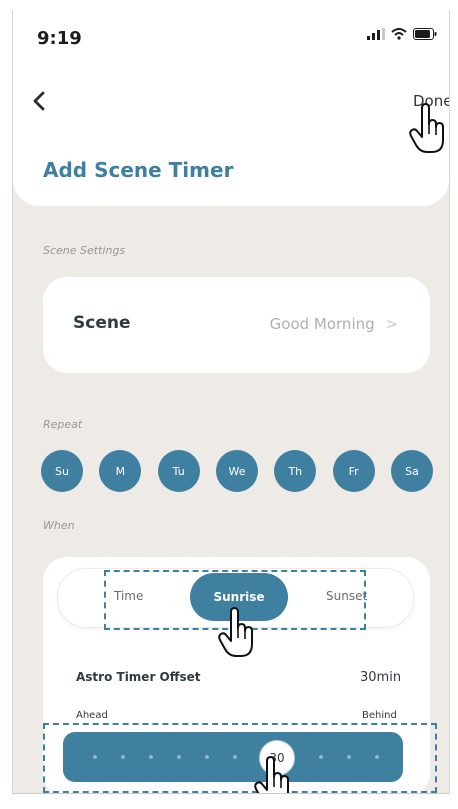 The image size is (458, 809). I want to click on when-label: When, so click(59, 525).